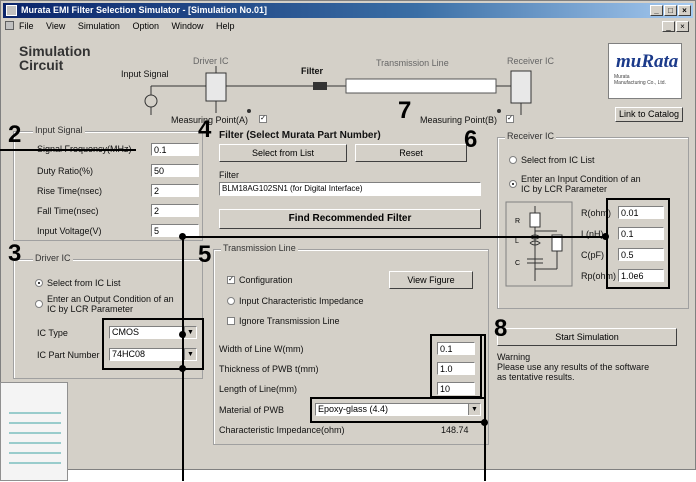  Describe the element at coordinates (289, 321) in the screenshot. I see `ignore-transmission-label: Ignore Transmission Line` at that location.